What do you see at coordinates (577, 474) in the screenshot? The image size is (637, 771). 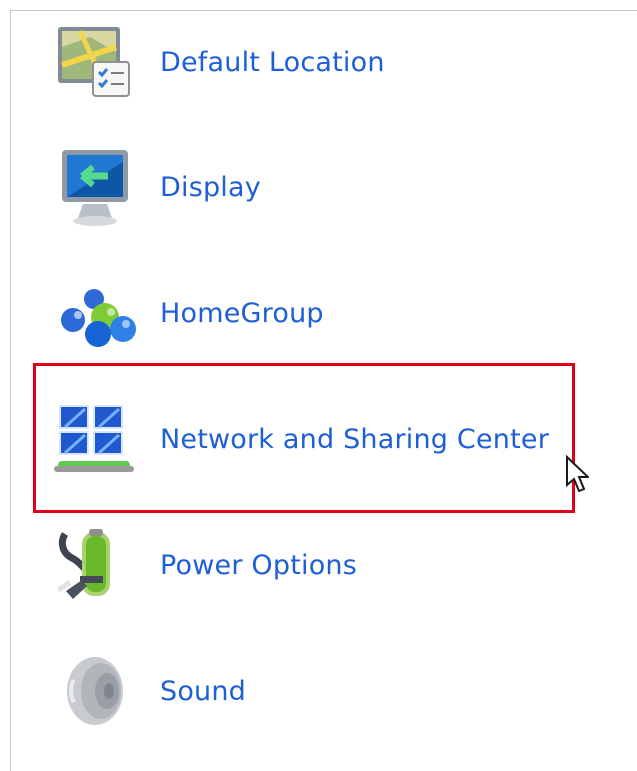 I see `mouse-cursor-icon` at bounding box center [577, 474].